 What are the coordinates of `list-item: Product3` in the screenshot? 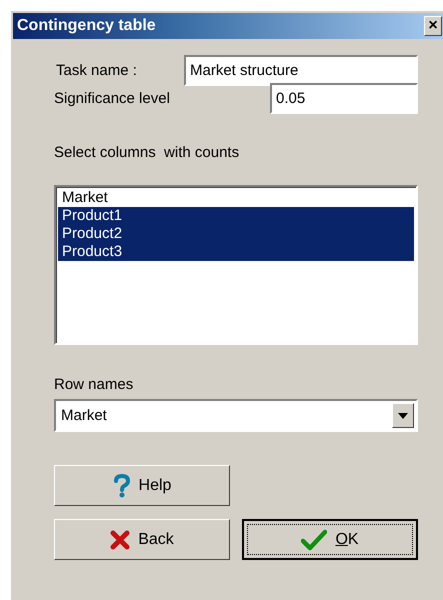 It's located at (236, 252).